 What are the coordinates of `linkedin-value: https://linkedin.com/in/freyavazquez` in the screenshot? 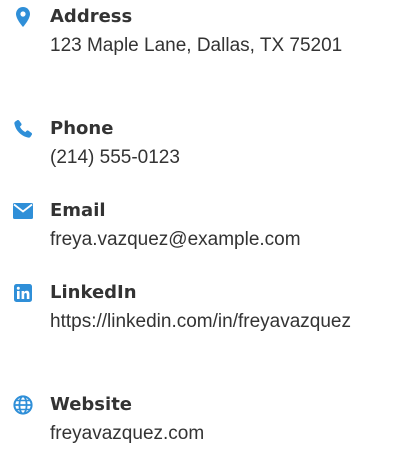 It's located at (205, 322).